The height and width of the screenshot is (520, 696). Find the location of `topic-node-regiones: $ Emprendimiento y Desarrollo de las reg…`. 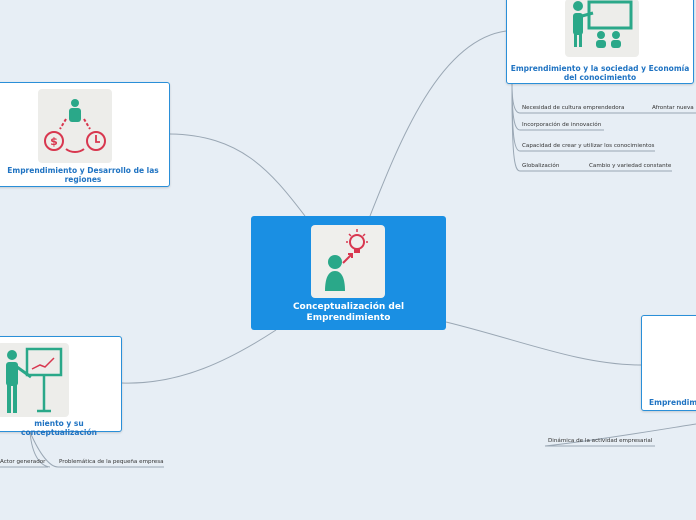

topic-node-regiones: $ Emprendimiento y Desarrollo de las reg… is located at coordinates (85, 134).